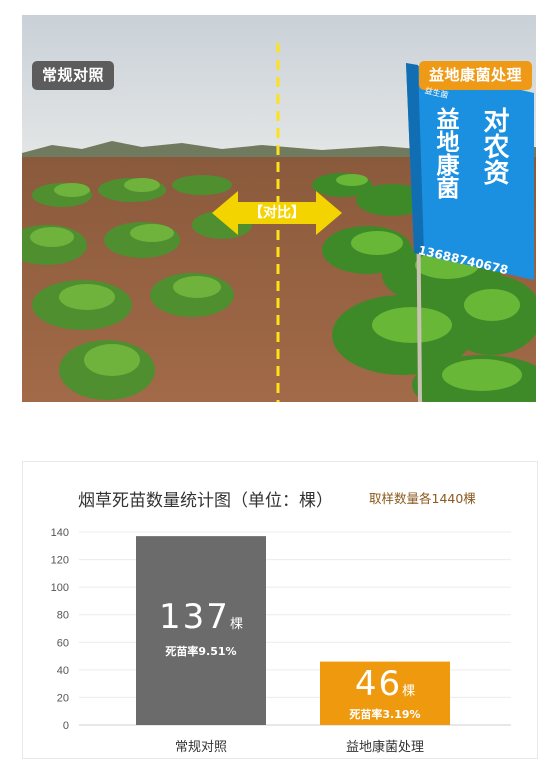 Image resolution: width=558 pixels, height=767 pixels. I want to click on flag-brand-text: 益地康菌, so click(445, 153).